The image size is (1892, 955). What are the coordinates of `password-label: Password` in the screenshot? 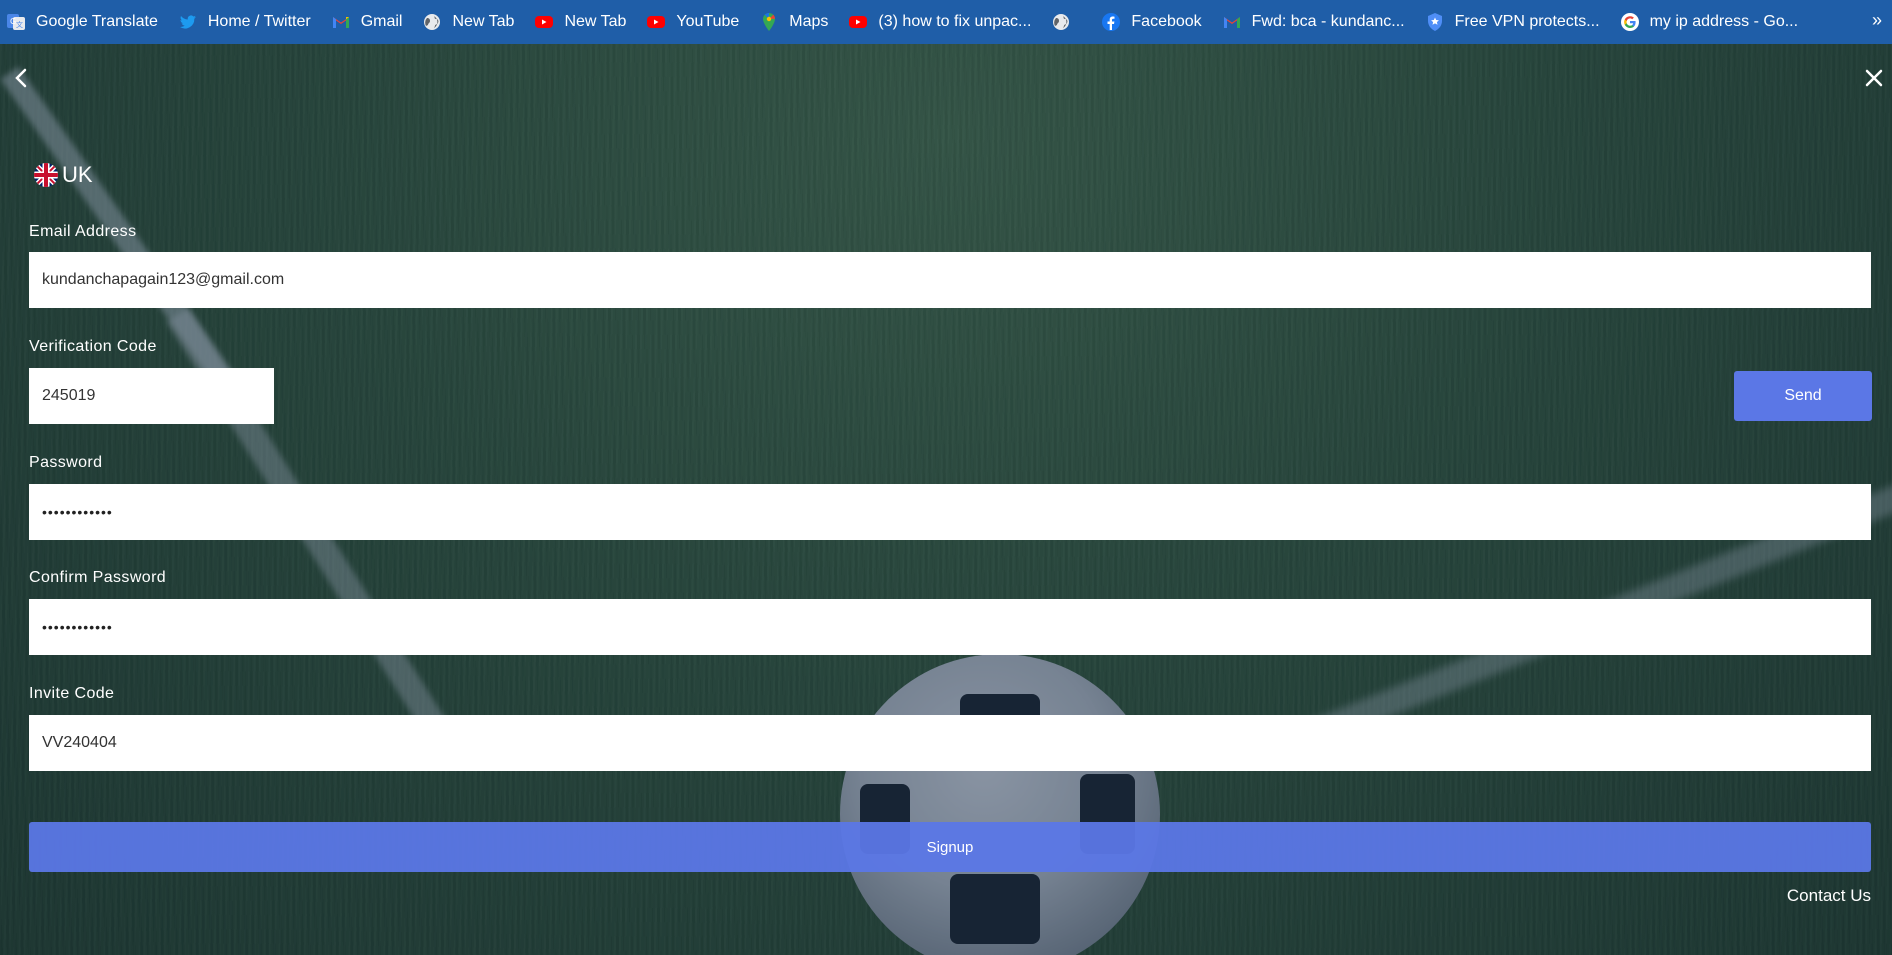 It's located at (66, 462).